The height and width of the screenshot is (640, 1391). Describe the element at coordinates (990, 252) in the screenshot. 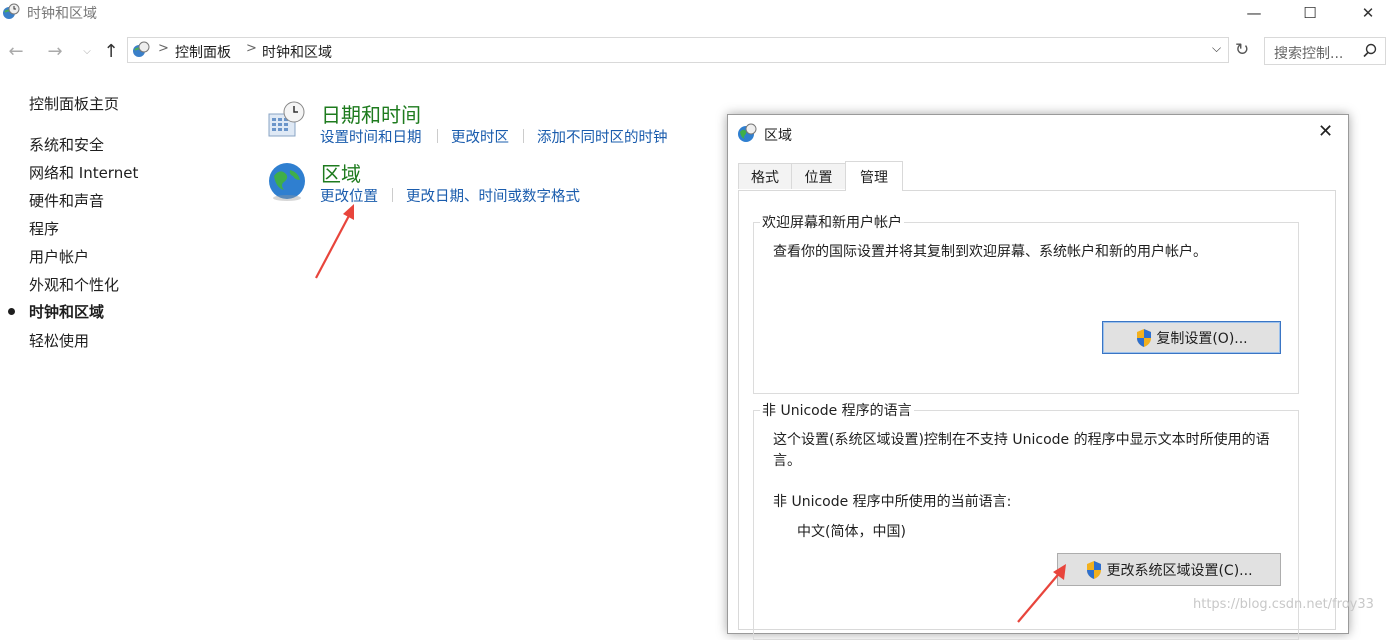

I see `welcome-group-text: 查看你的国际设置并将其复制到欢迎屏幕、系统帐户和新的用户帐户。` at that location.